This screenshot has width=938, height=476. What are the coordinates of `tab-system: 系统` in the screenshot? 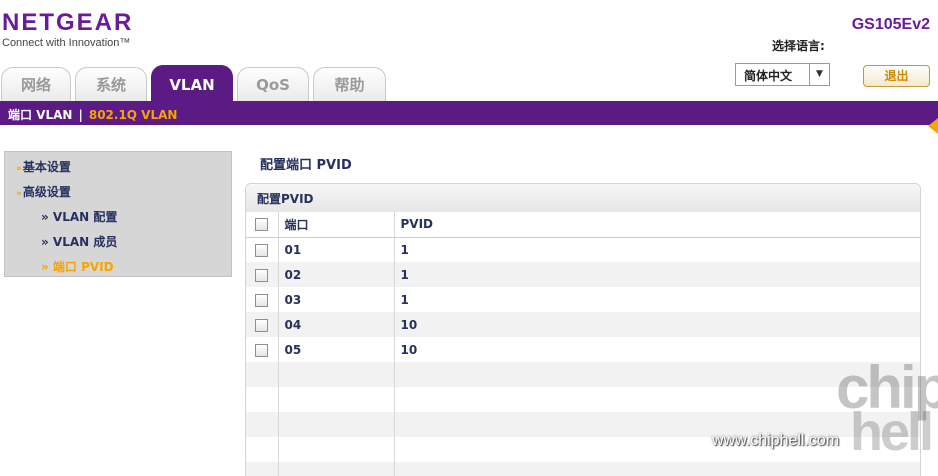 It's located at (111, 84).